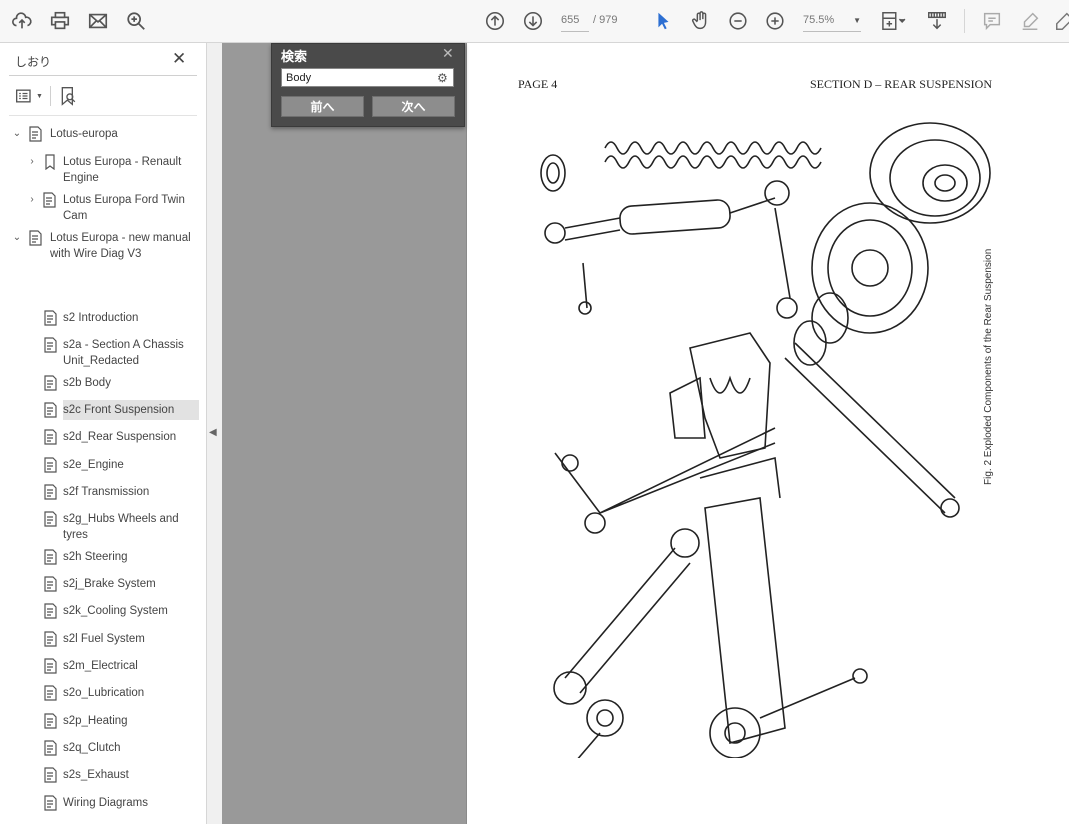  What do you see at coordinates (1030, 21) in the screenshot?
I see `highlight-pen-icon` at bounding box center [1030, 21].